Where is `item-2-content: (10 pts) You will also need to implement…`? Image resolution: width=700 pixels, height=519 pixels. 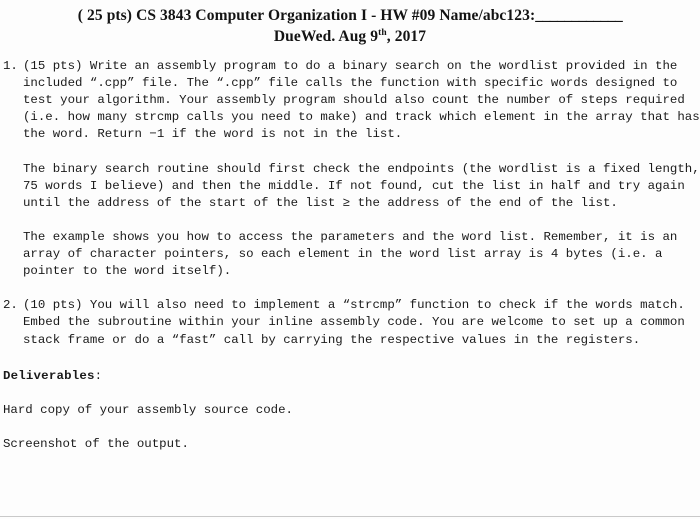
item-2-content: (10 pts) You will also need to implement… is located at coordinates (361, 322).